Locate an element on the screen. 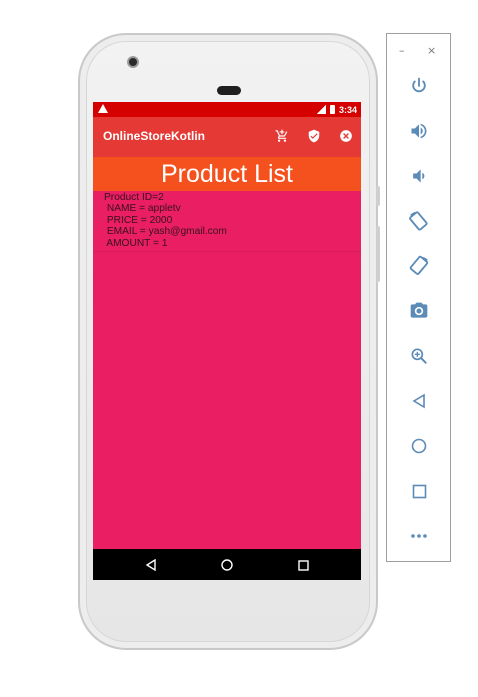 This screenshot has width=478, height=697. signal-icon is located at coordinates (320, 109).